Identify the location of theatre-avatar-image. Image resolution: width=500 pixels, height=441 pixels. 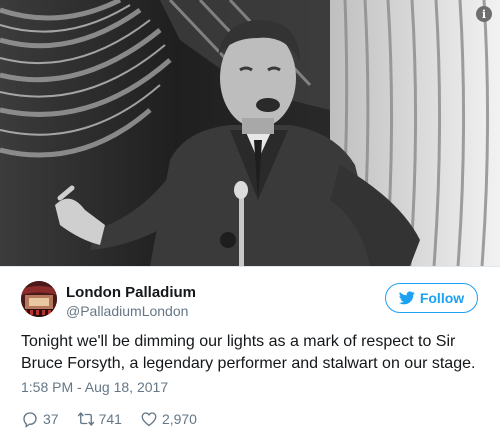
(39, 299).